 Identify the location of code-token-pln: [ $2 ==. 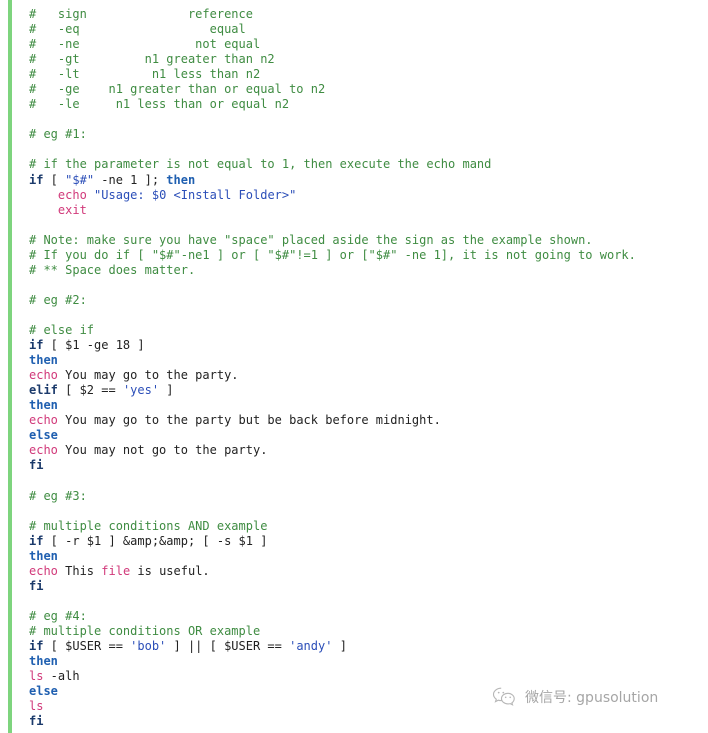
(90, 390).